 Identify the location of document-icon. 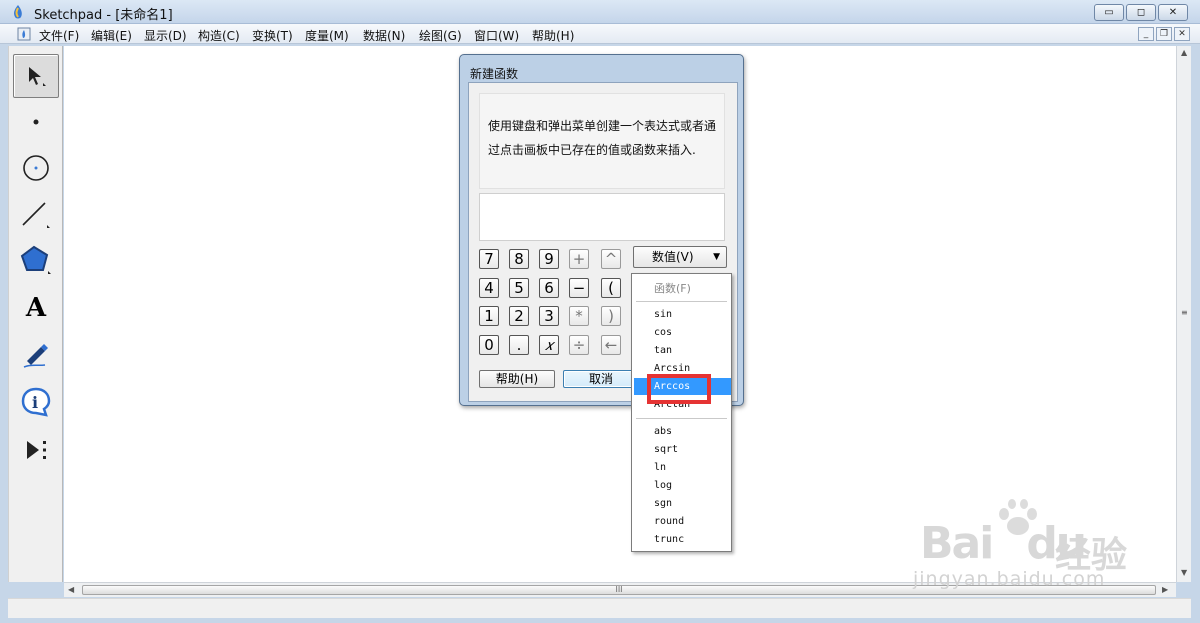
(24, 34).